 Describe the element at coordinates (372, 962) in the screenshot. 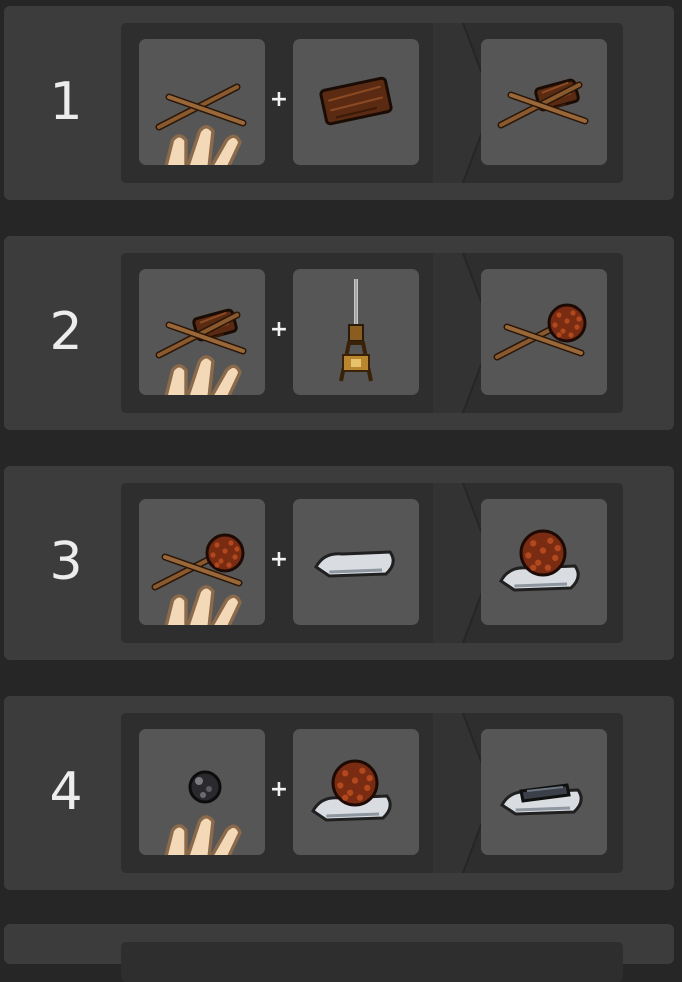

I see `recipe-panel-partial` at that location.